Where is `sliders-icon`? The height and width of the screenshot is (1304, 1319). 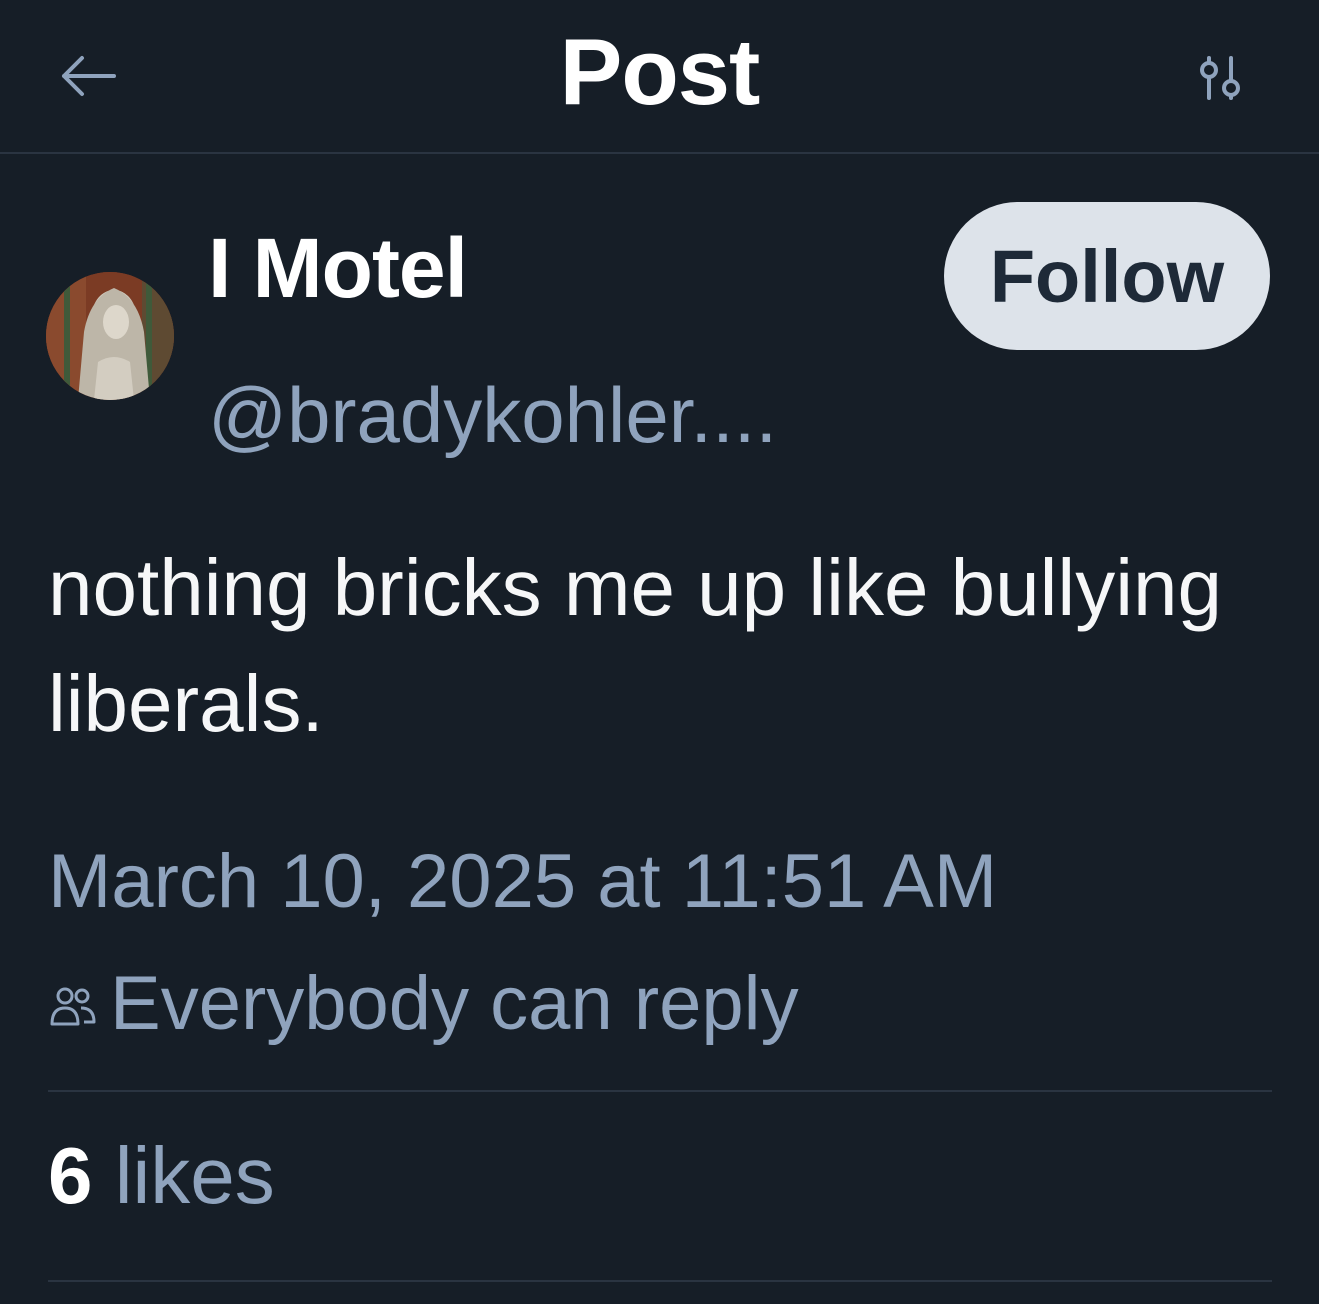
sliders-icon is located at coordinates (1220, 78).